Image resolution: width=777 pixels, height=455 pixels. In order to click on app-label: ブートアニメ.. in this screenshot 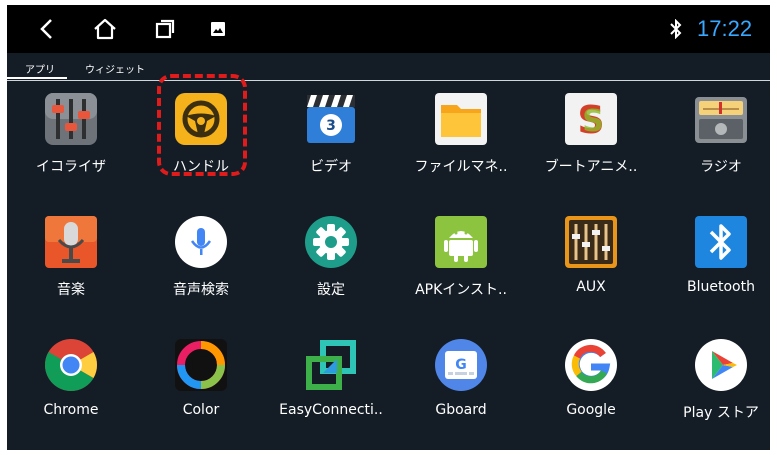, I will do `click(591, 167)`.